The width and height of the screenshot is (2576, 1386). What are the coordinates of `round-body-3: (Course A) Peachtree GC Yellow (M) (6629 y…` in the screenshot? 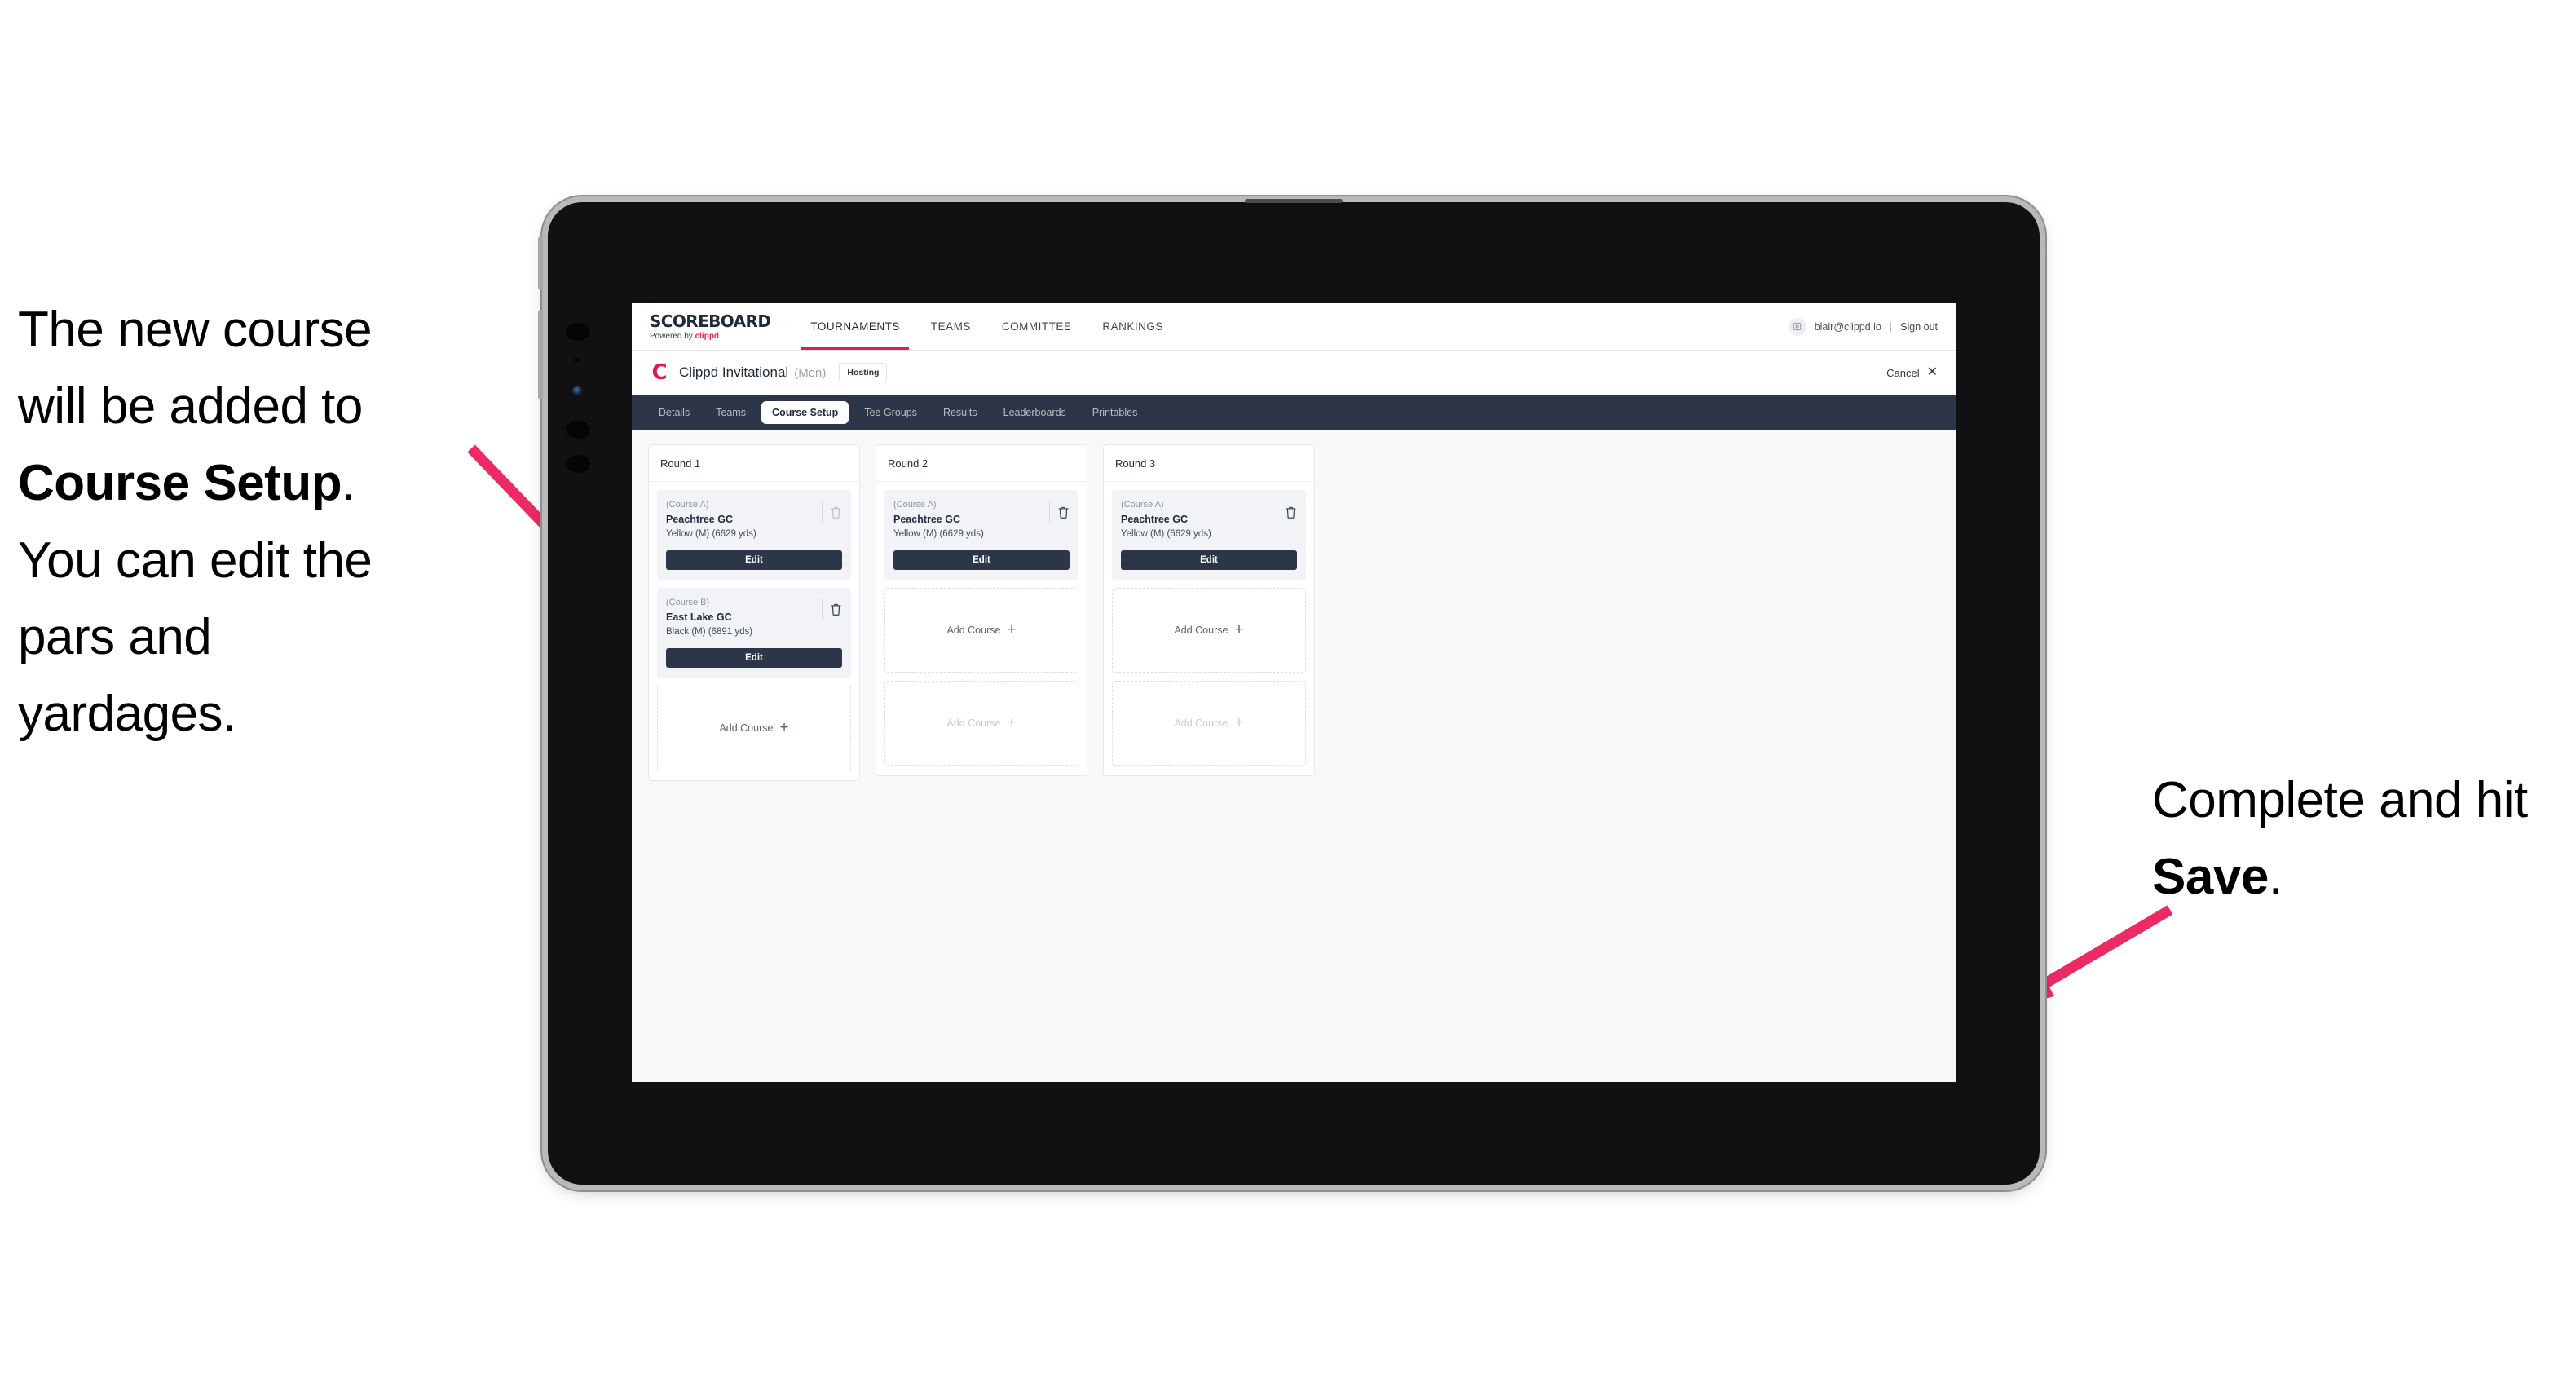 It's located at (1209, 628).